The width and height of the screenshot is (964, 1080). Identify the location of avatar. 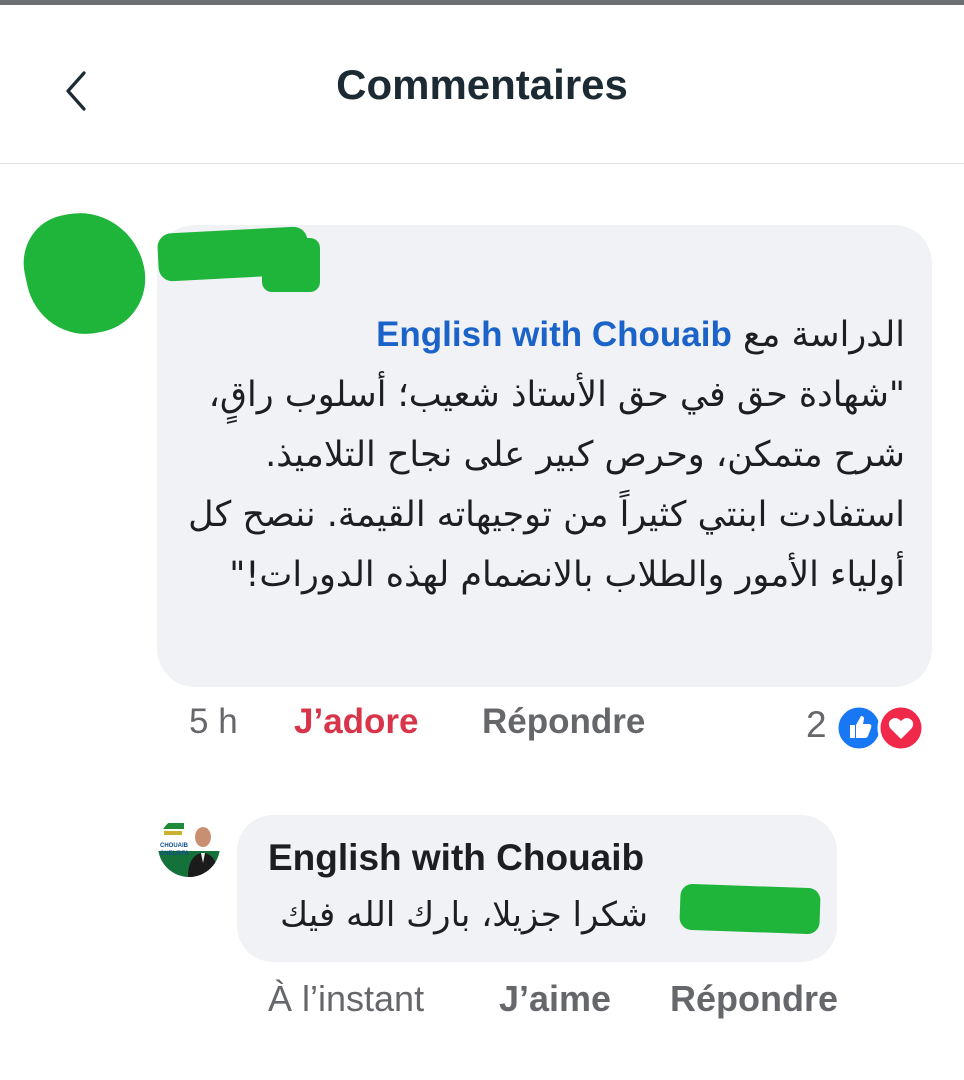
(85, 273).